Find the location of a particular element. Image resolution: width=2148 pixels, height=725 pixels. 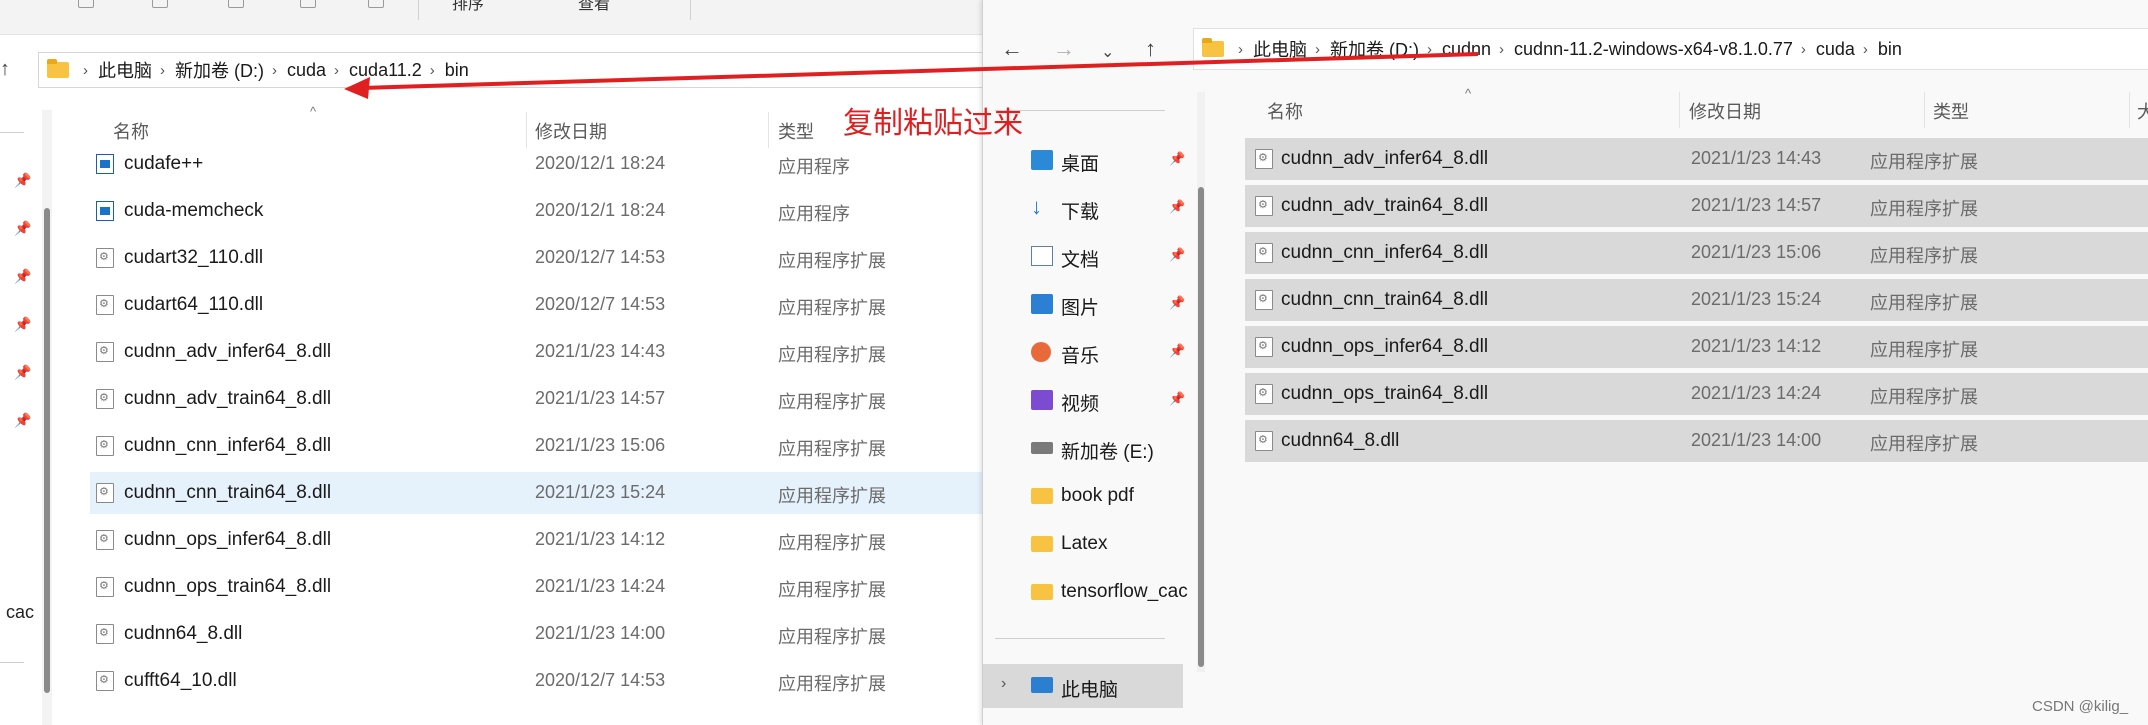

annotation-arrow is located at coordinates (911, 75).